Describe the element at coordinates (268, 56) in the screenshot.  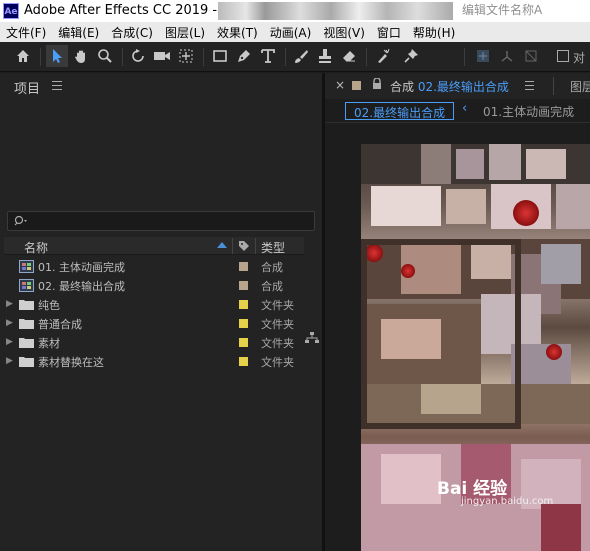
I see `text-icon` at that location.